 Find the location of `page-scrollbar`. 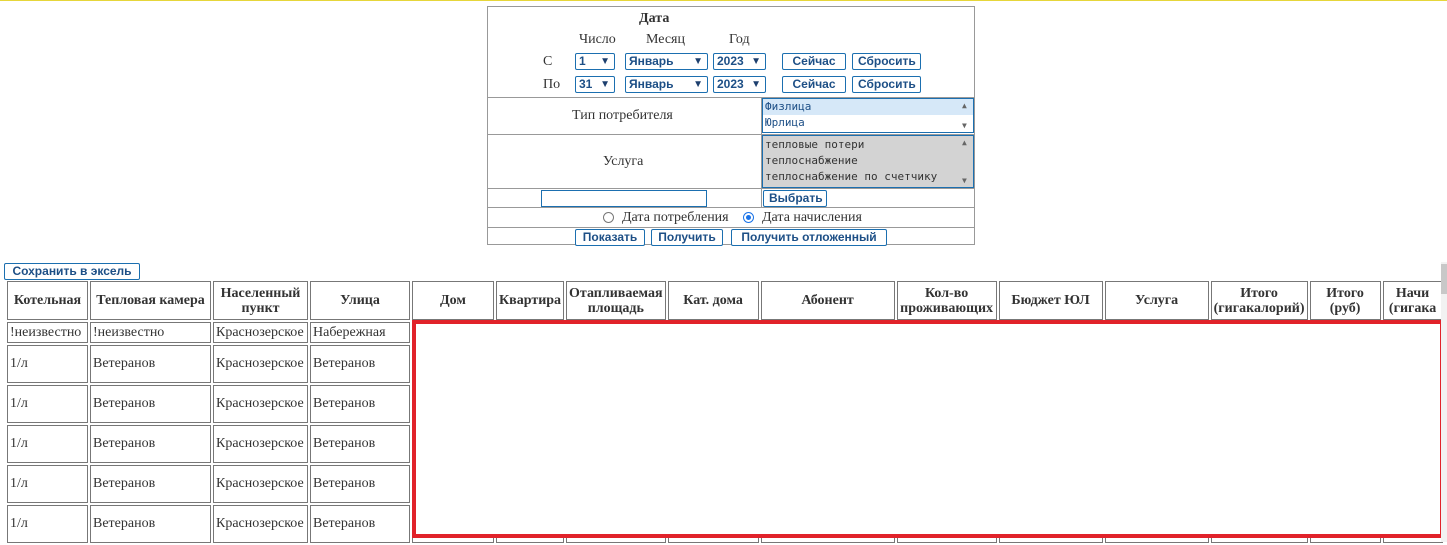

page-scrollbar is located at coordinates (1444, 402).